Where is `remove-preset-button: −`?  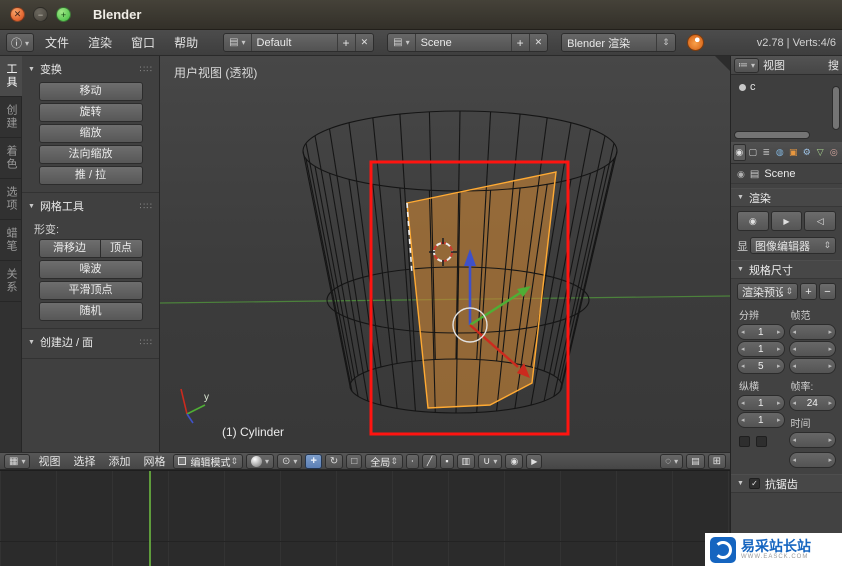 remove-preset-button: − is located at coordinates (827, 291).